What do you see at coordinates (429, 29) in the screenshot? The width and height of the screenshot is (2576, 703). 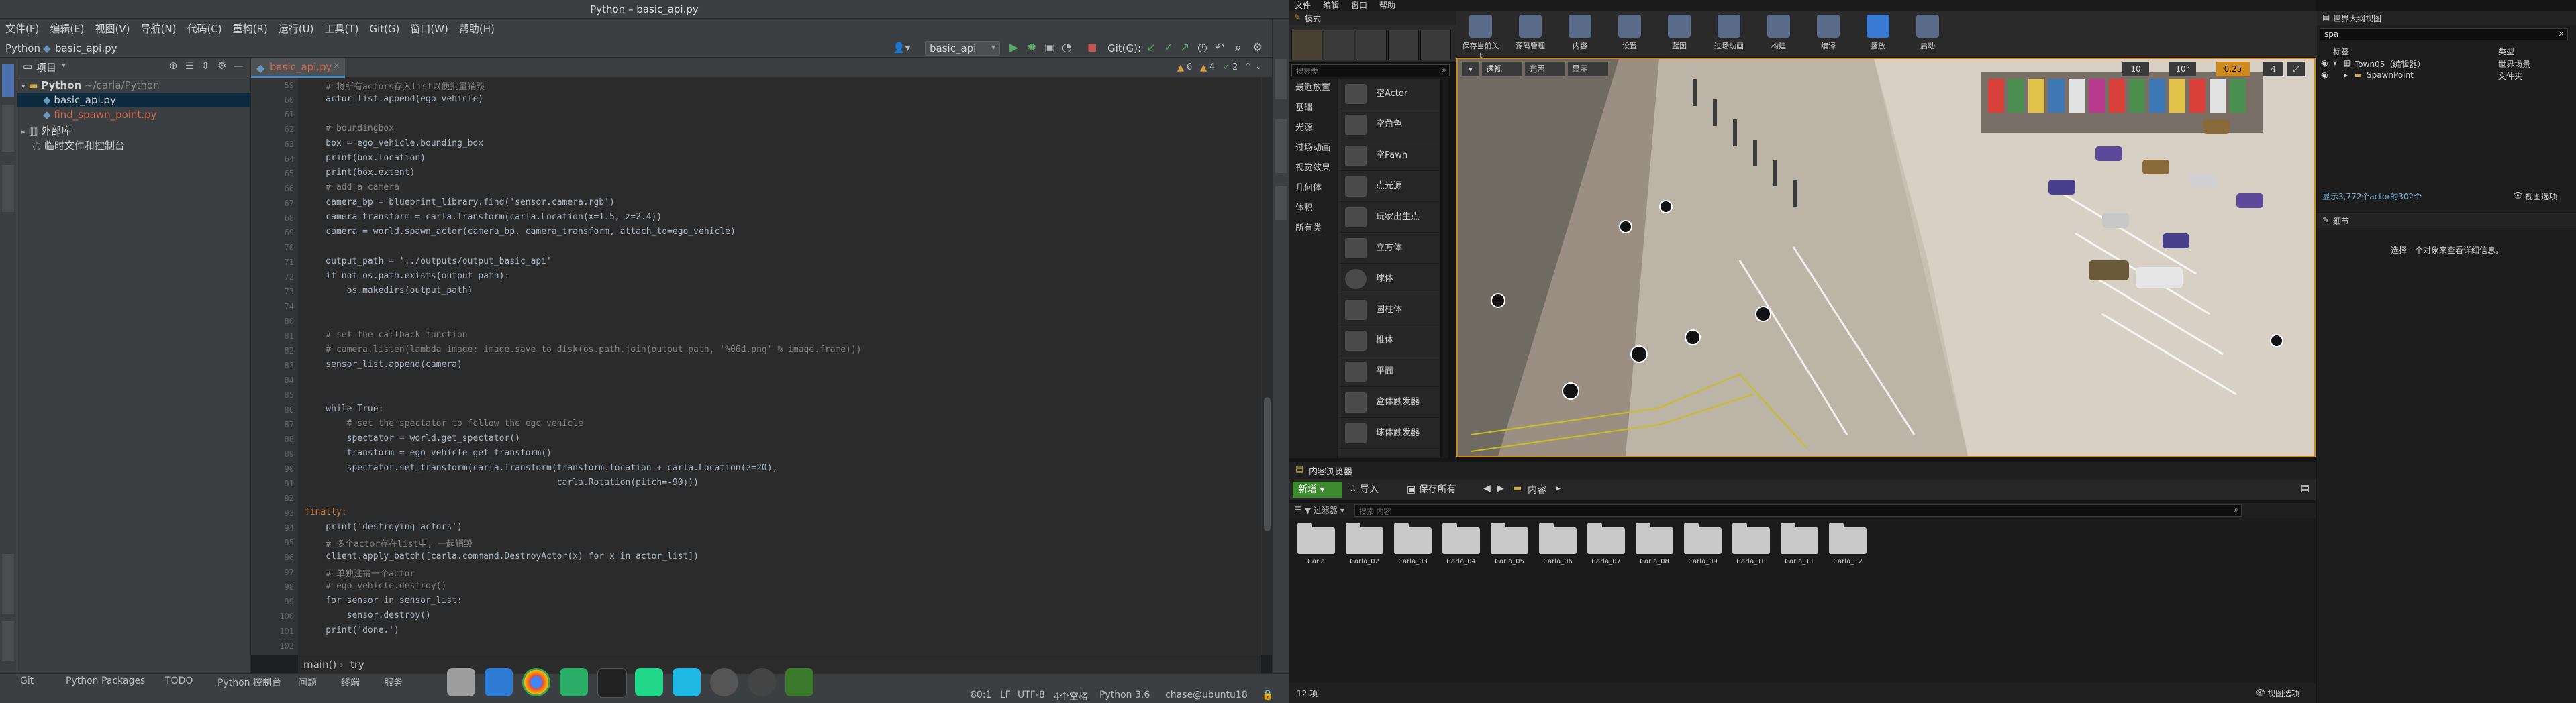 I see `menu-window: 窗口(W)` at bounding box center [429, 29].